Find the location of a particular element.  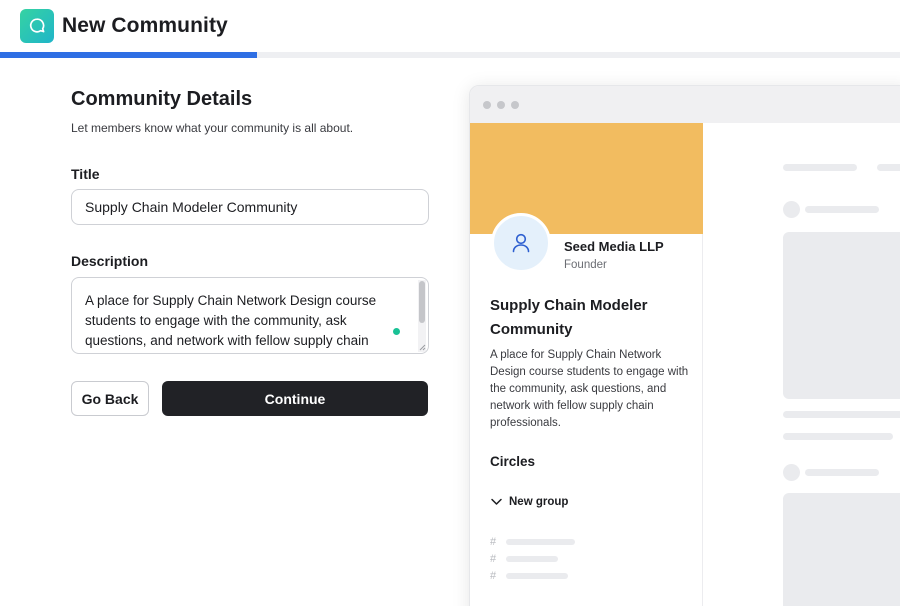

chat-bubble-icon is located at coordinates (37, 25).